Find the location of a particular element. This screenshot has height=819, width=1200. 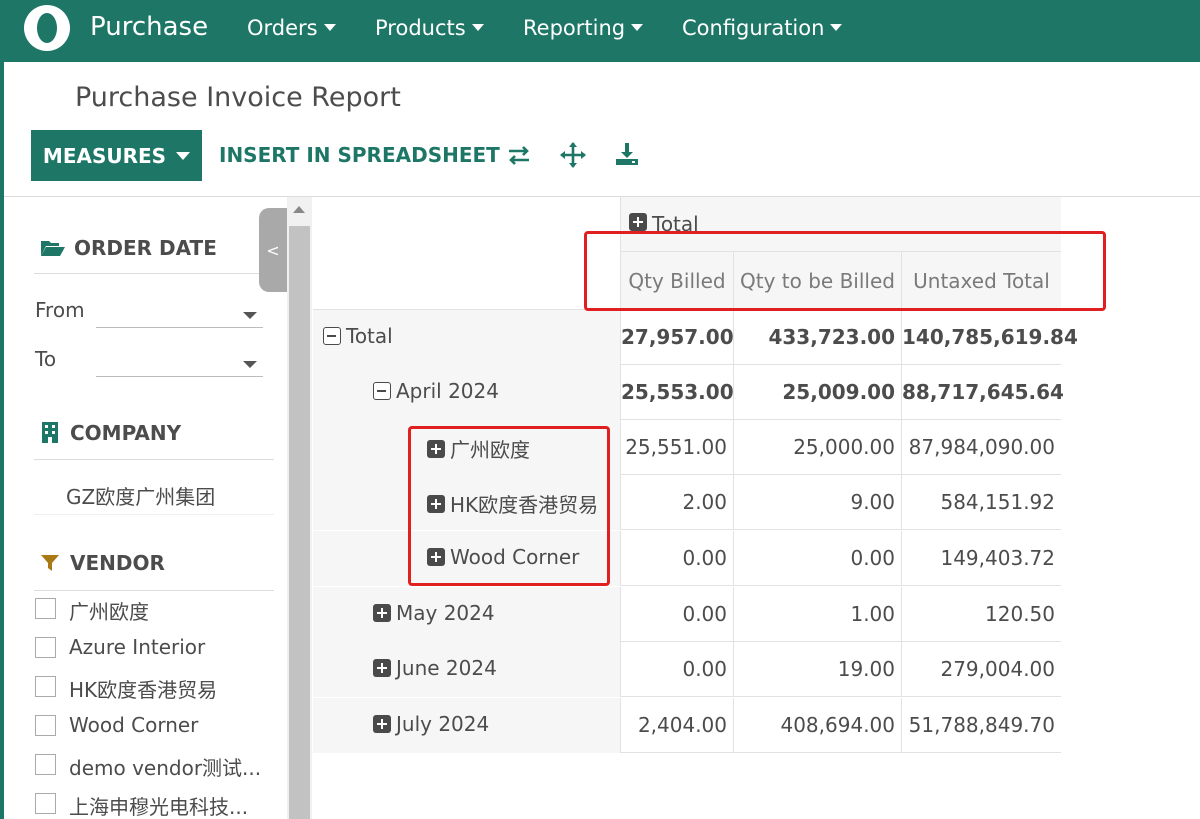

menu-reporting: Reporting is located at coordinates (583, 28).